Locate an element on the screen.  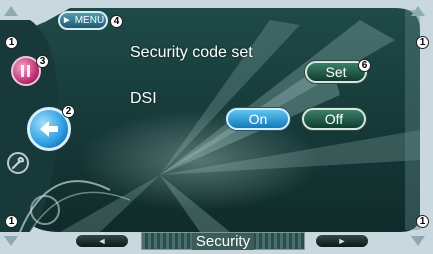
prev-button: ◄ is located at coordinates (102, 241).